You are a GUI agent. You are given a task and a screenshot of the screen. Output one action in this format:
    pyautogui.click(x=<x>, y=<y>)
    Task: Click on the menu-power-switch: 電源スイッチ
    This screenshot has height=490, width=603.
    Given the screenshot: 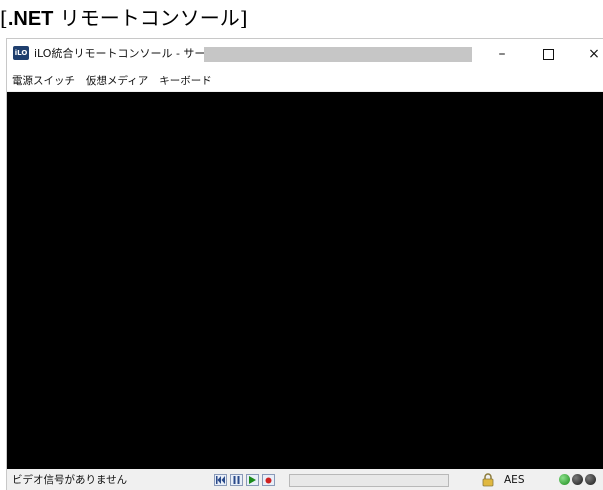 What is the action you would take?
    pyautogui.click(x=44, y=80)
    